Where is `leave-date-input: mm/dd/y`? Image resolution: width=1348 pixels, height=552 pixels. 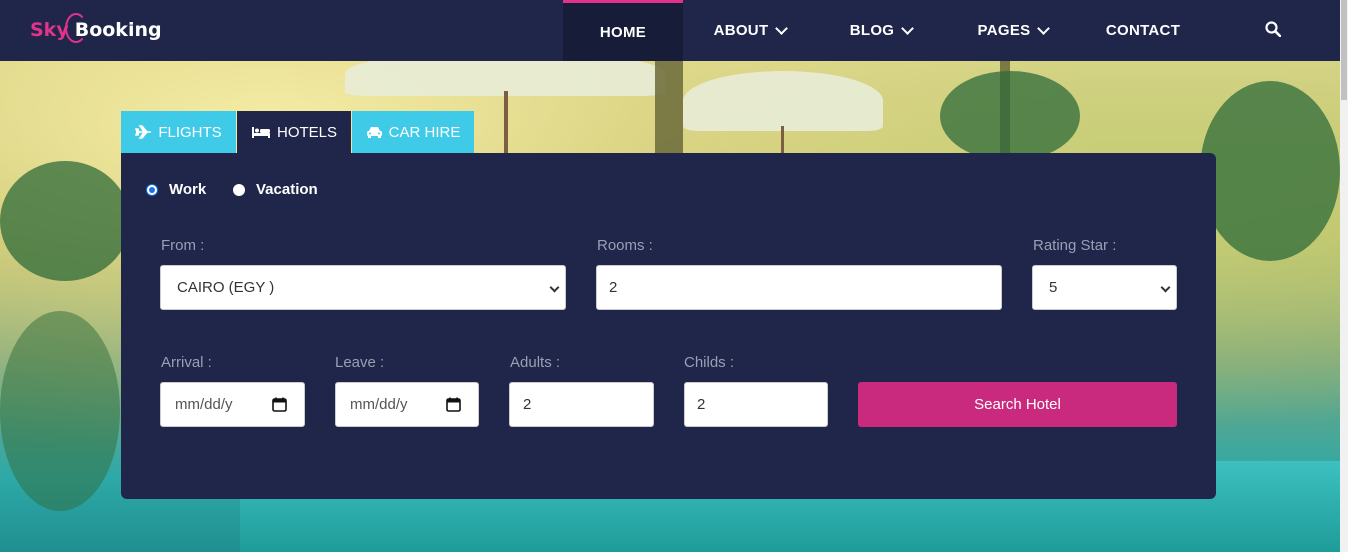 leave-date-input: mm/dd/y is located at coordinates (407, 404).